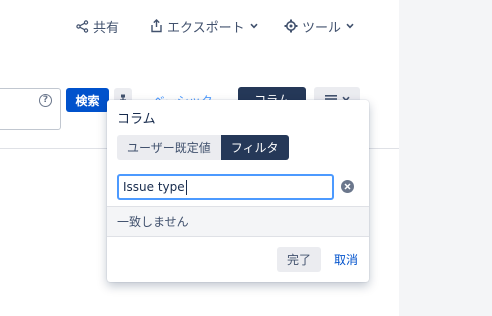 This screenshot has width=492, height=316. I want to click on jql-search-input: ?, so click(30, 109).